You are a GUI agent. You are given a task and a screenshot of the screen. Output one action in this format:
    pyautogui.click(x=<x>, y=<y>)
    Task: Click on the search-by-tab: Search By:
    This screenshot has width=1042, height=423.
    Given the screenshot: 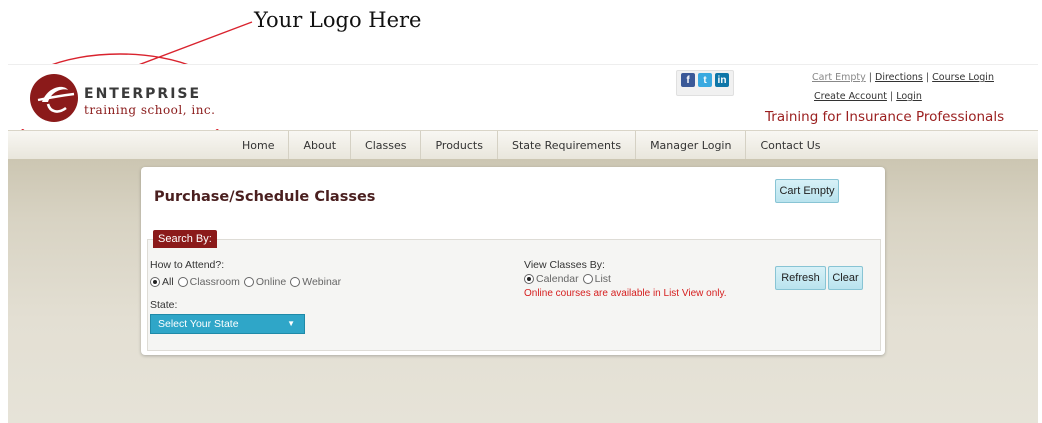 What is the action you would take?
    pyautogui.click(x=185, y=239)
    